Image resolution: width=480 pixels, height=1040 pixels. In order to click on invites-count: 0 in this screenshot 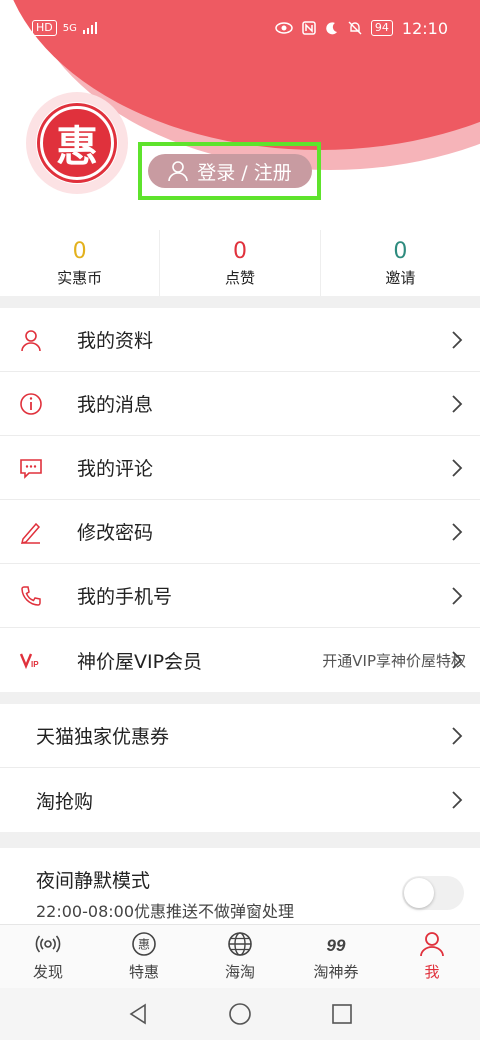, I will do `click(400, 251)`.